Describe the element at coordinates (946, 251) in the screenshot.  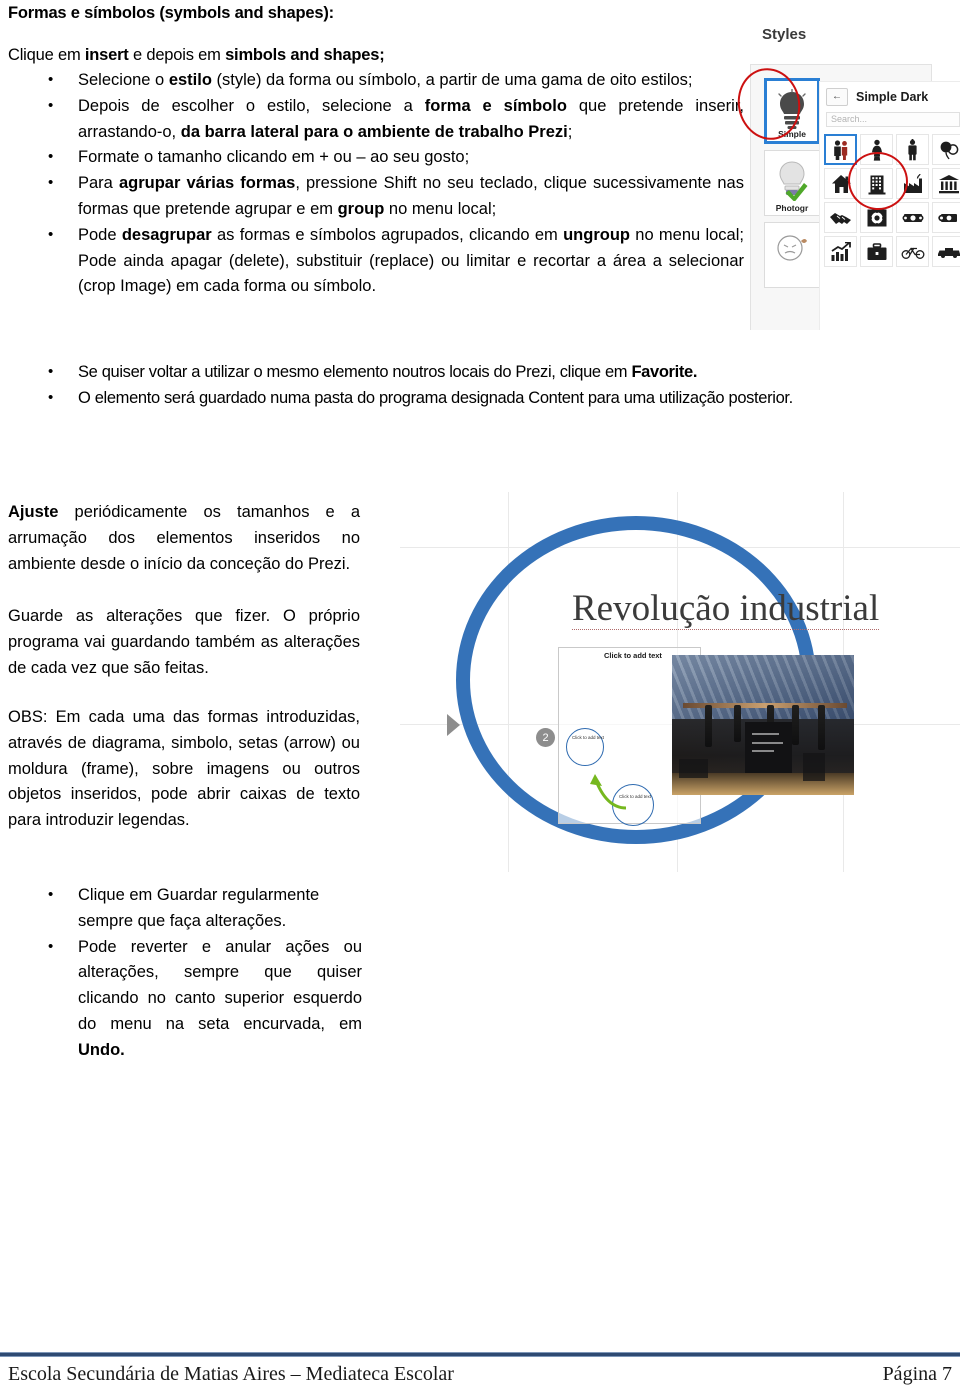
I see `car-icon` at that location.